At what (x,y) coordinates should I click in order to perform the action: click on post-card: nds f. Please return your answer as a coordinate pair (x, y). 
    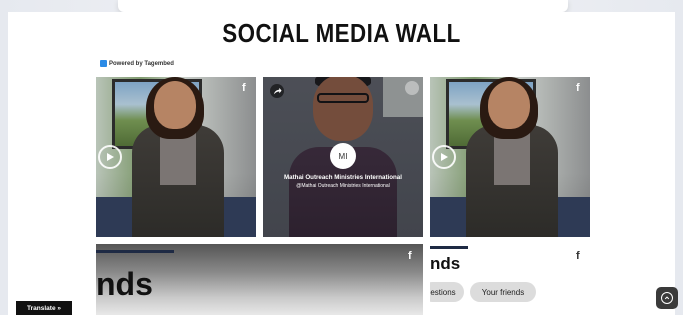
    Looking at the image, I should click on (259, 279).